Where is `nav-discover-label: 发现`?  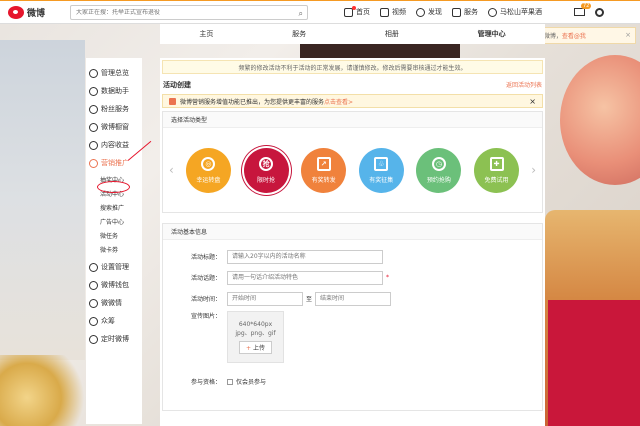 nav-discover-label: 发现 is located at coordinates (435, 12).